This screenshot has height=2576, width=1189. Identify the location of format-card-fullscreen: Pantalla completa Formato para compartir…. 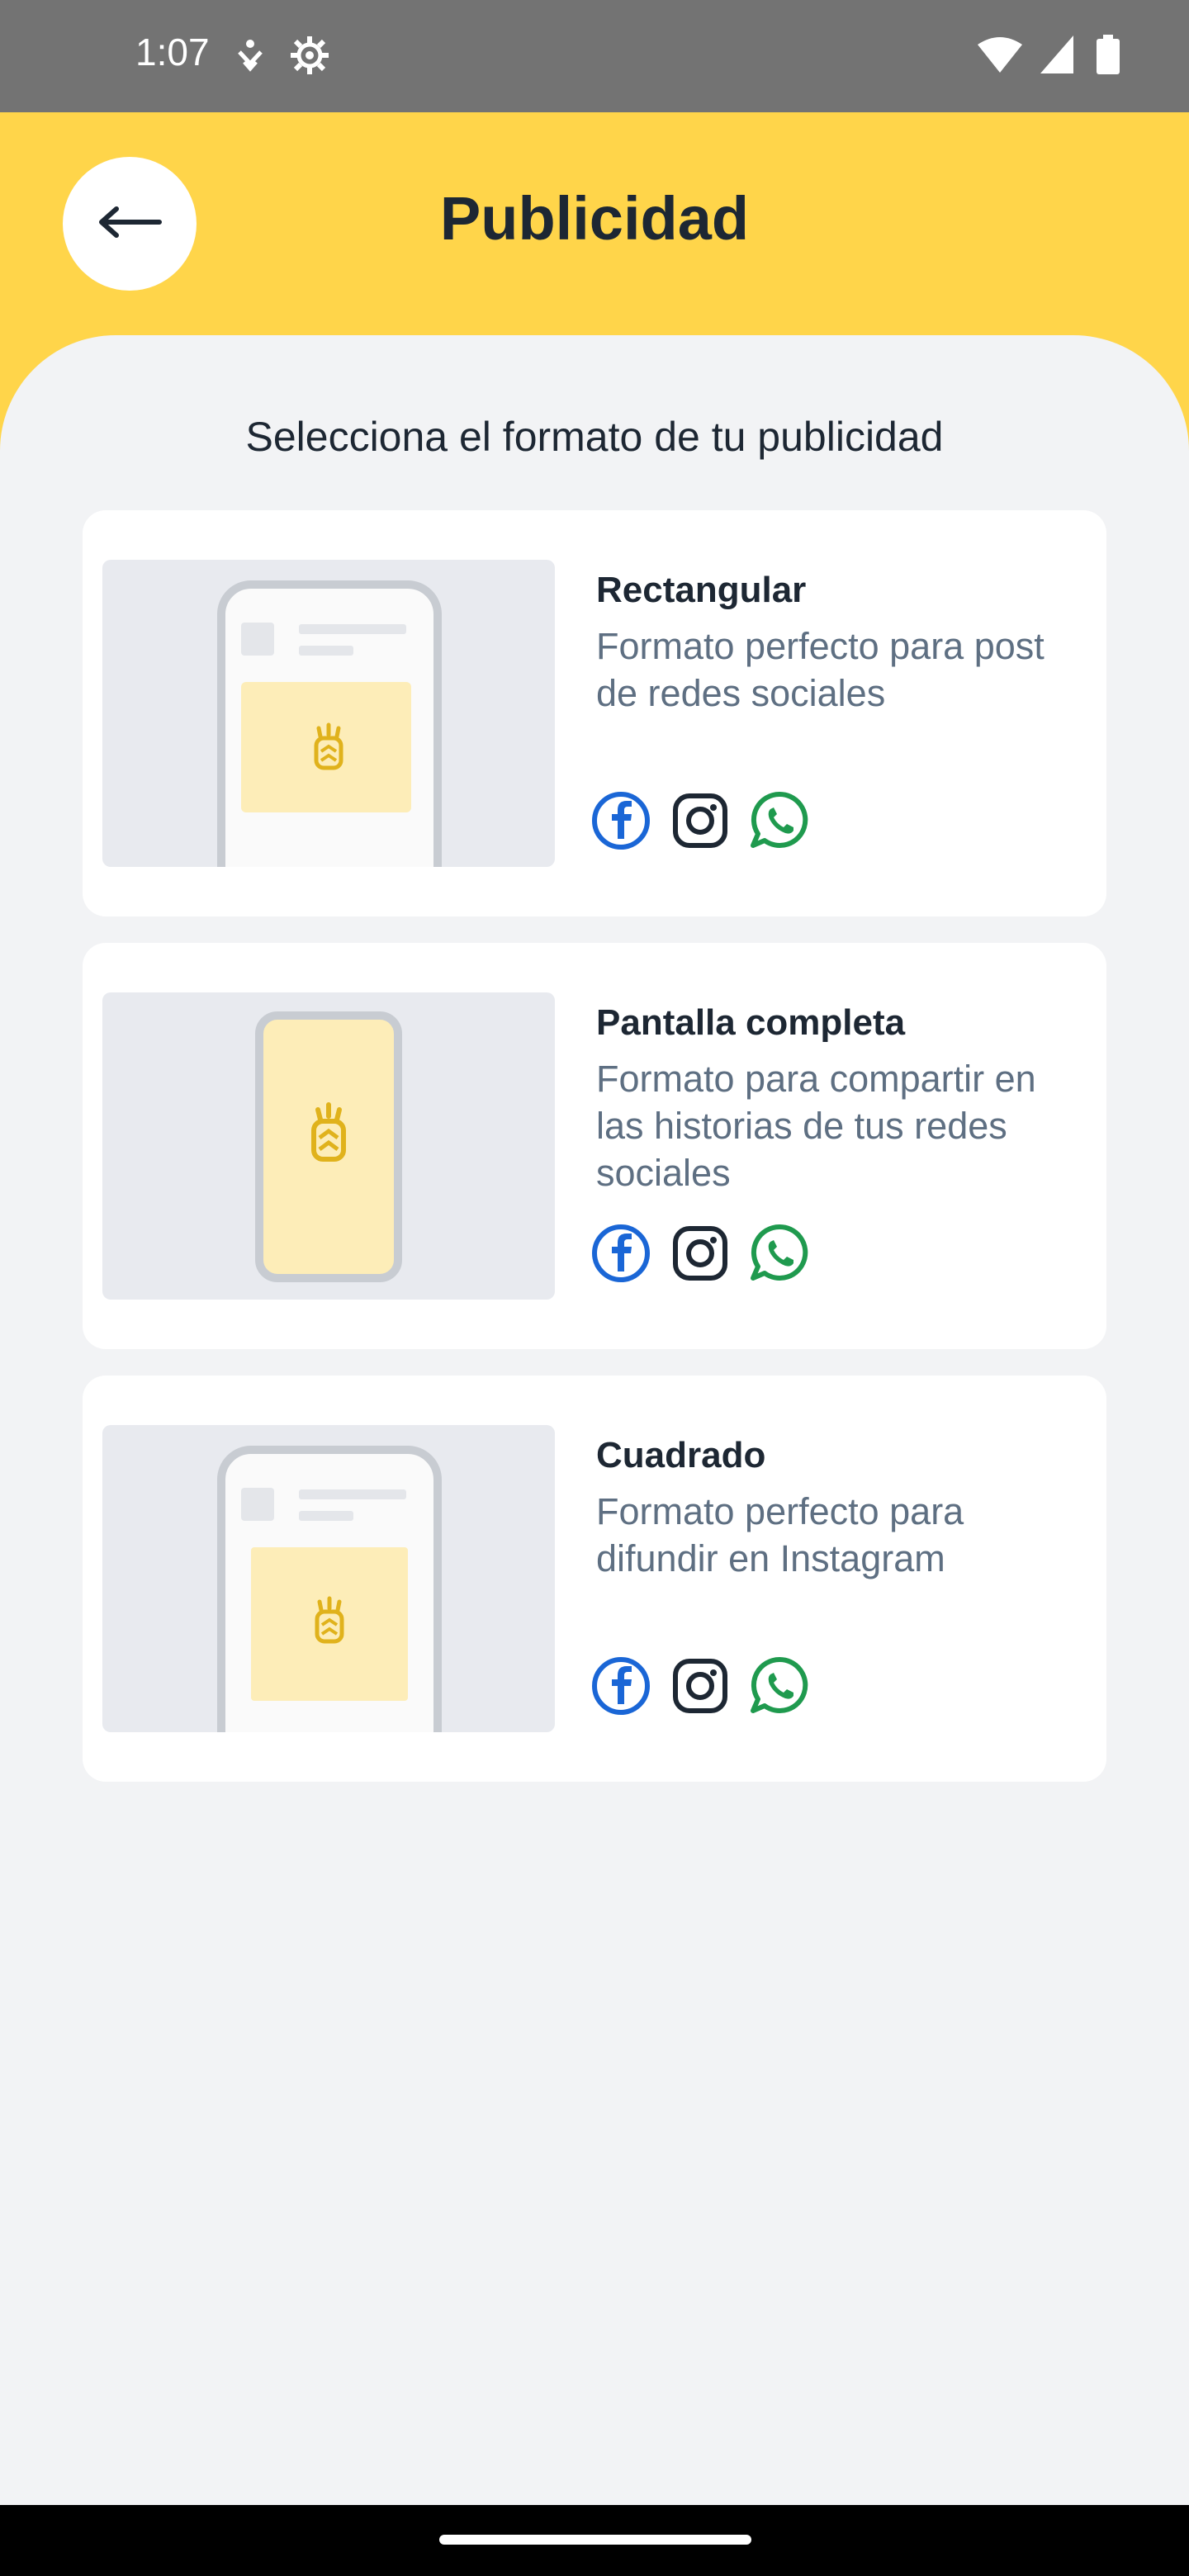
(594, 1146).